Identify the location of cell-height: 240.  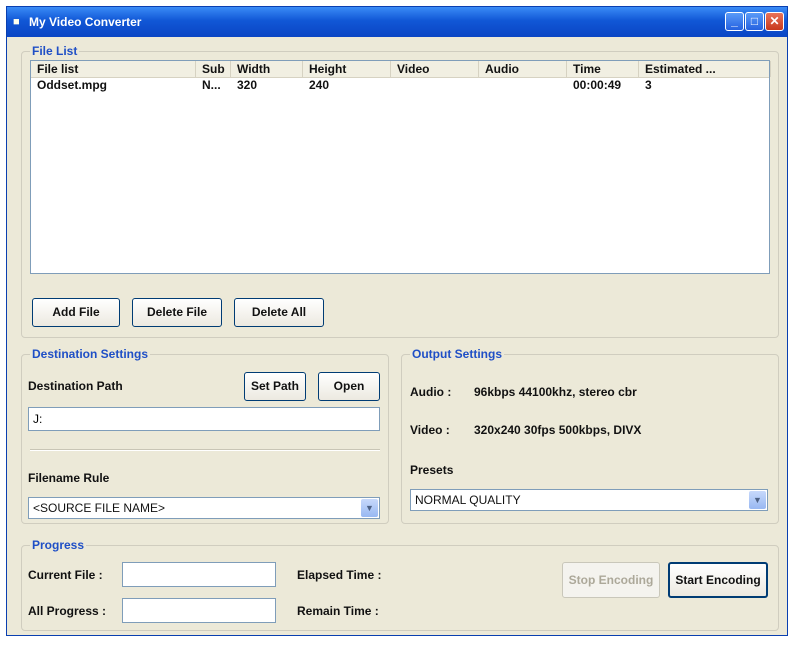
(319, 85).